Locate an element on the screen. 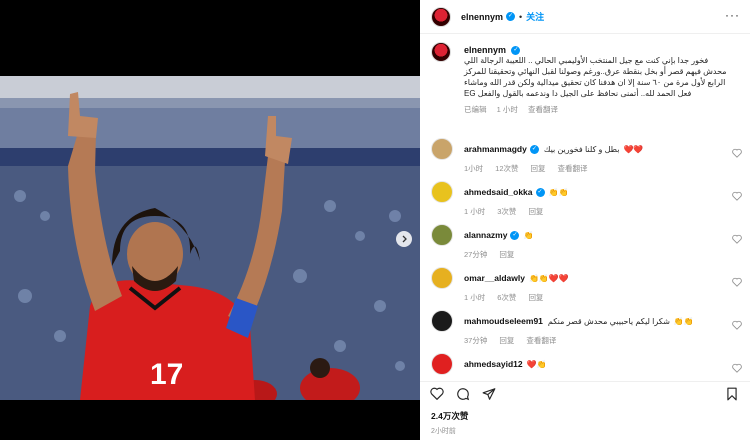 The image size is (750, 440). commenter-username: arahmanmagdy is located at coordinates (495, 149).